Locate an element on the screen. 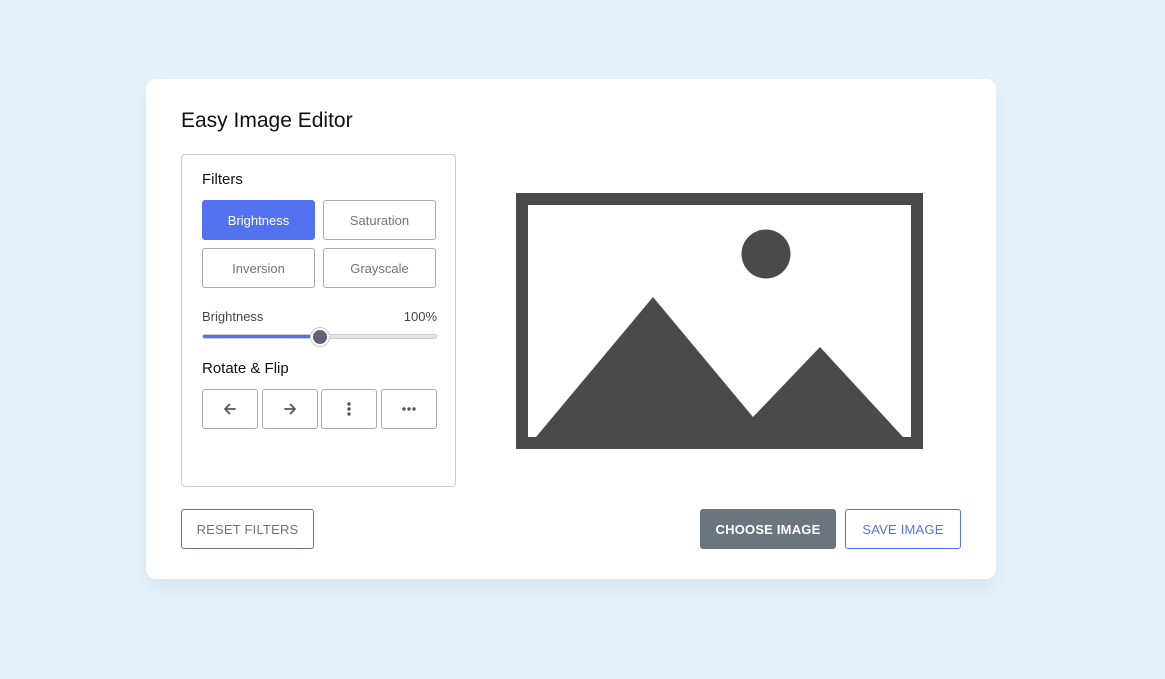 The image size is (1165, 679). app-title: Easy Image Editor is located at coordinates (267, 120).